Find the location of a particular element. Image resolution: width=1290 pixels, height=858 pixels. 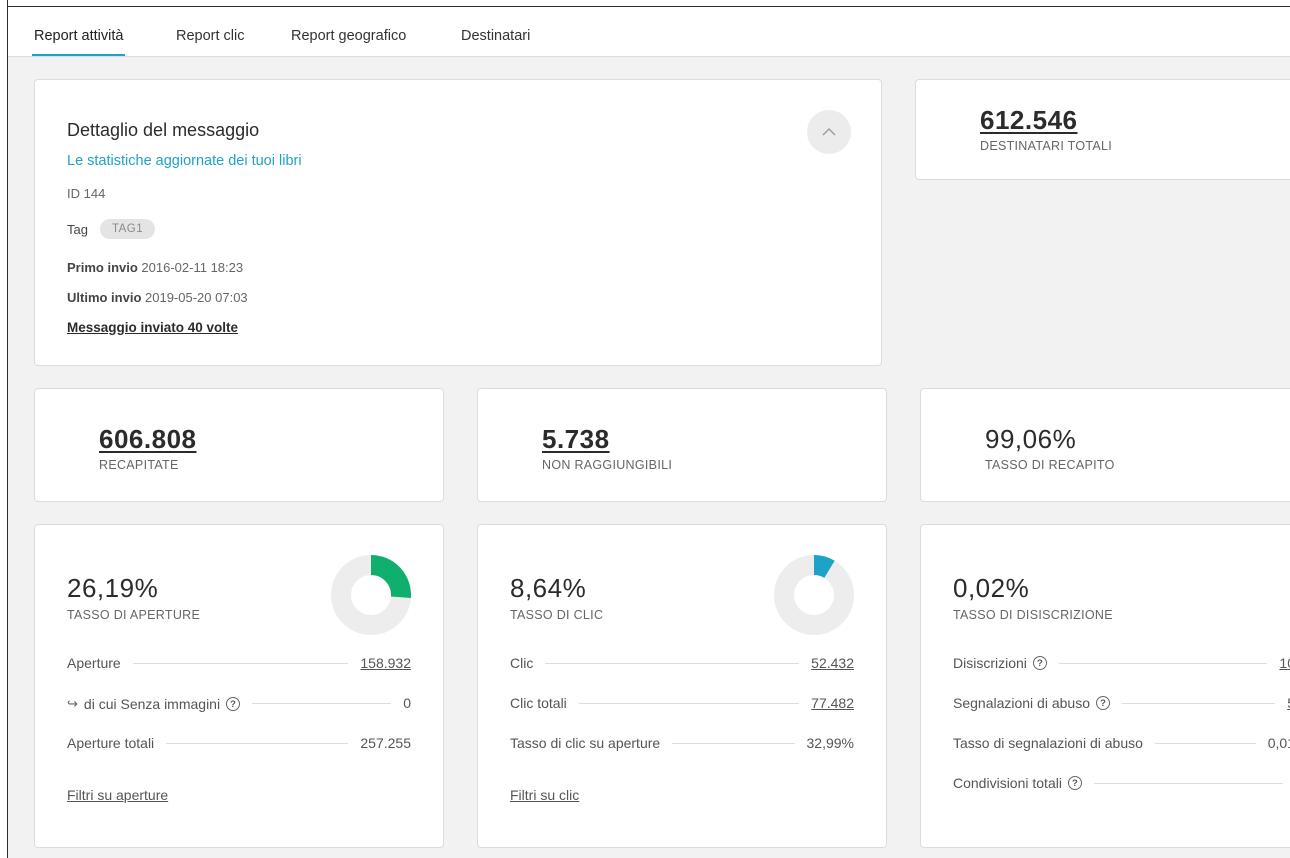

click-filters-link: Filtri su clic is located at coordinates (544, 795).